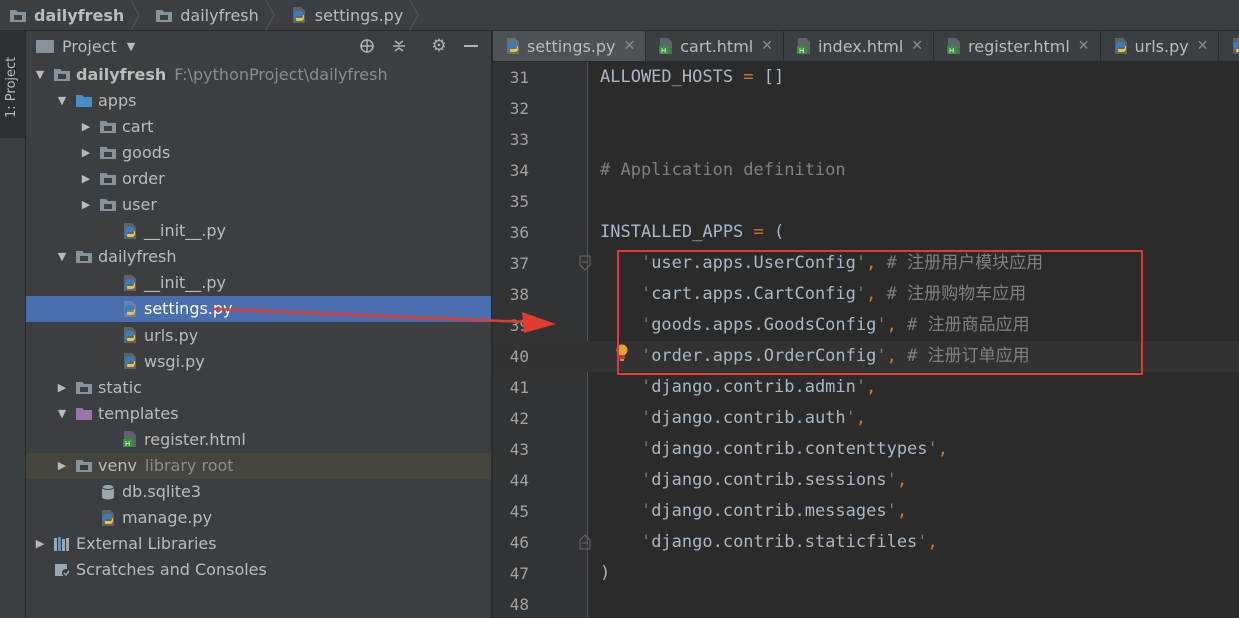  Describe the element at coordinates (258, 518) in the screenshot. I see `tree-item: manage.py` at that location.